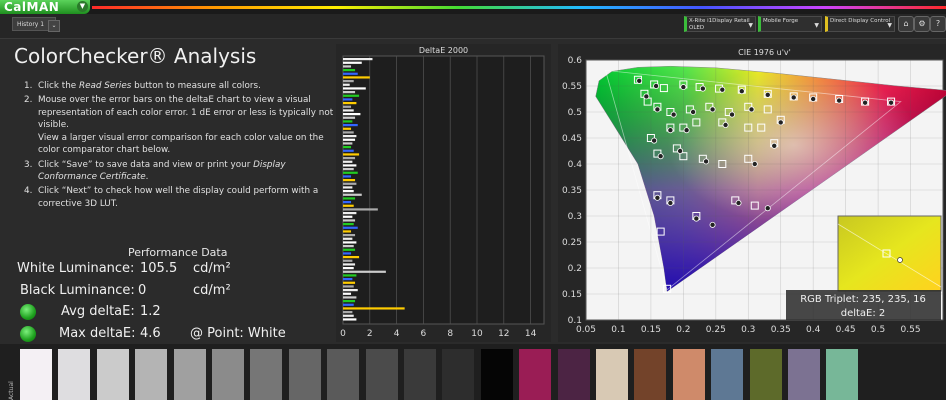  What do you see at coordinates (28, 164) in the screenshot?
I see `step-number: 3.` at bounding box center [28, 164].